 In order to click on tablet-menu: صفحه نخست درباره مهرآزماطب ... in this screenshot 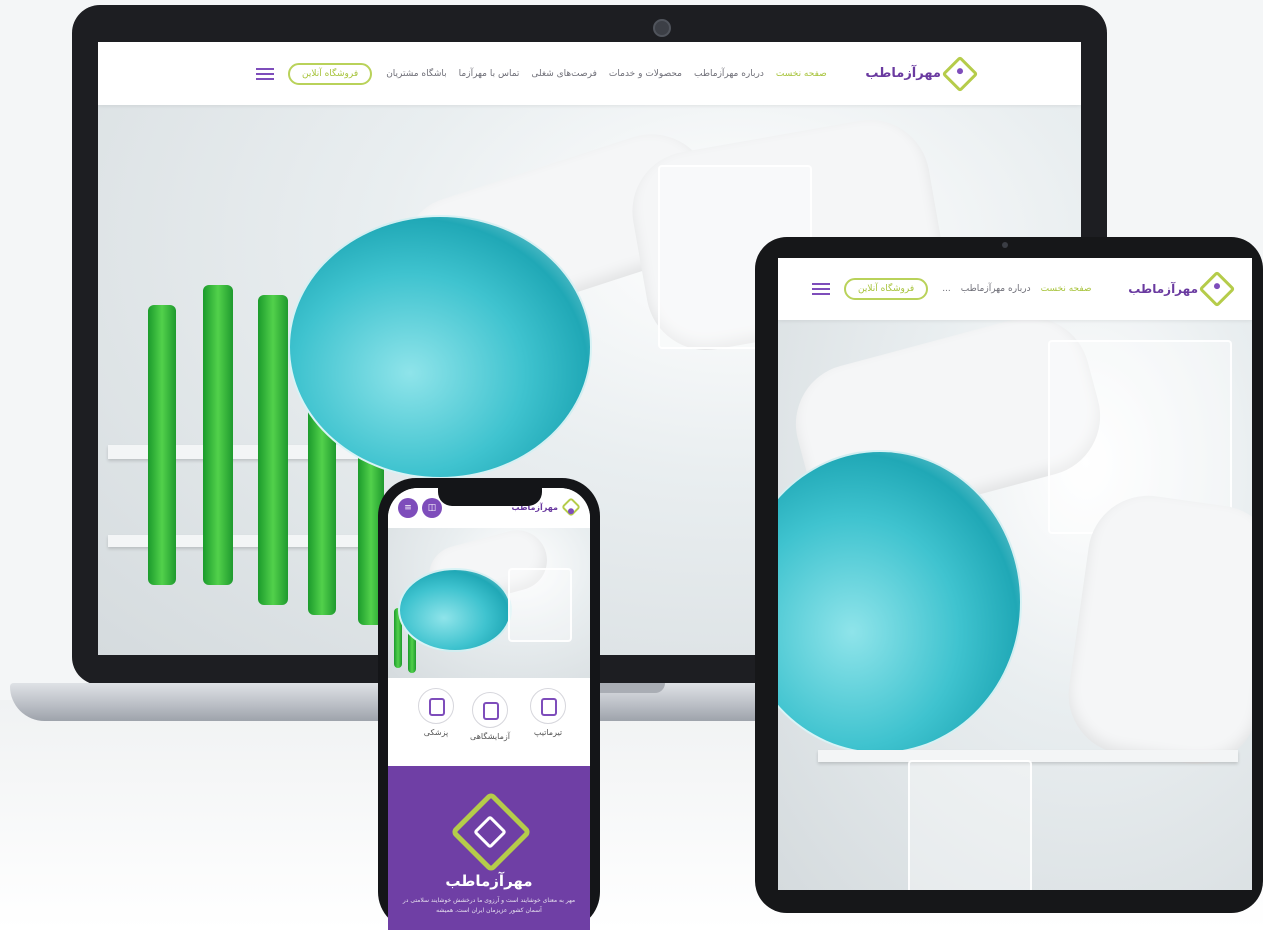, I will do `click(1016, 289)`.